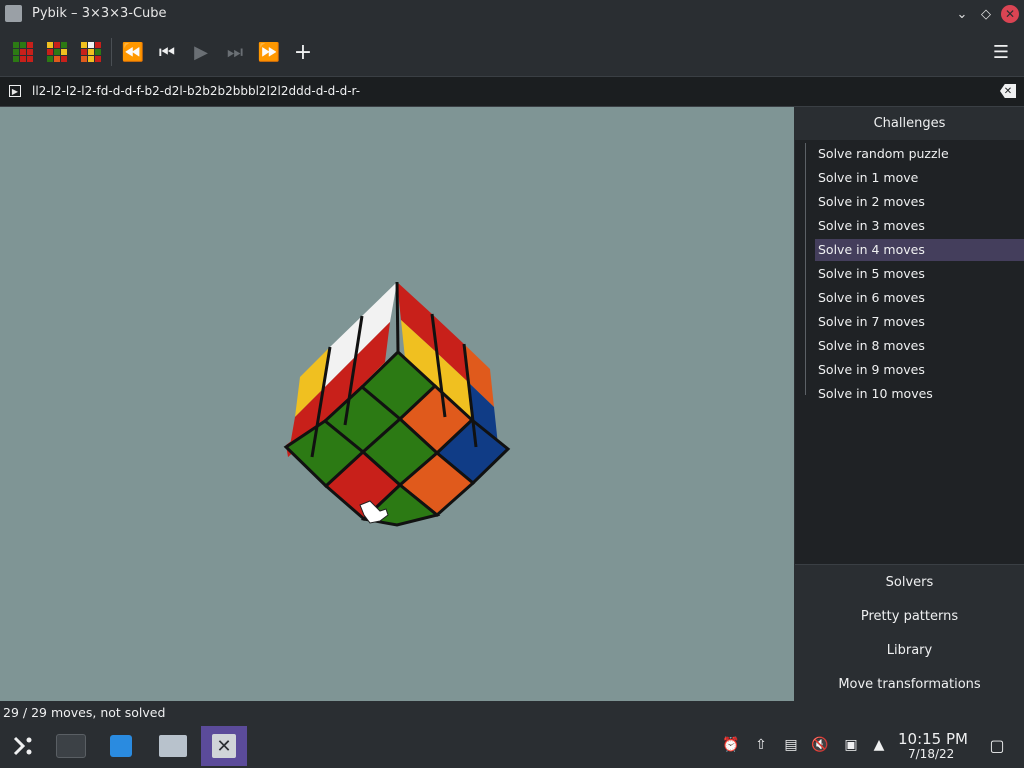  I want to click on rewind-icon: ⏪, so click(133, 52).